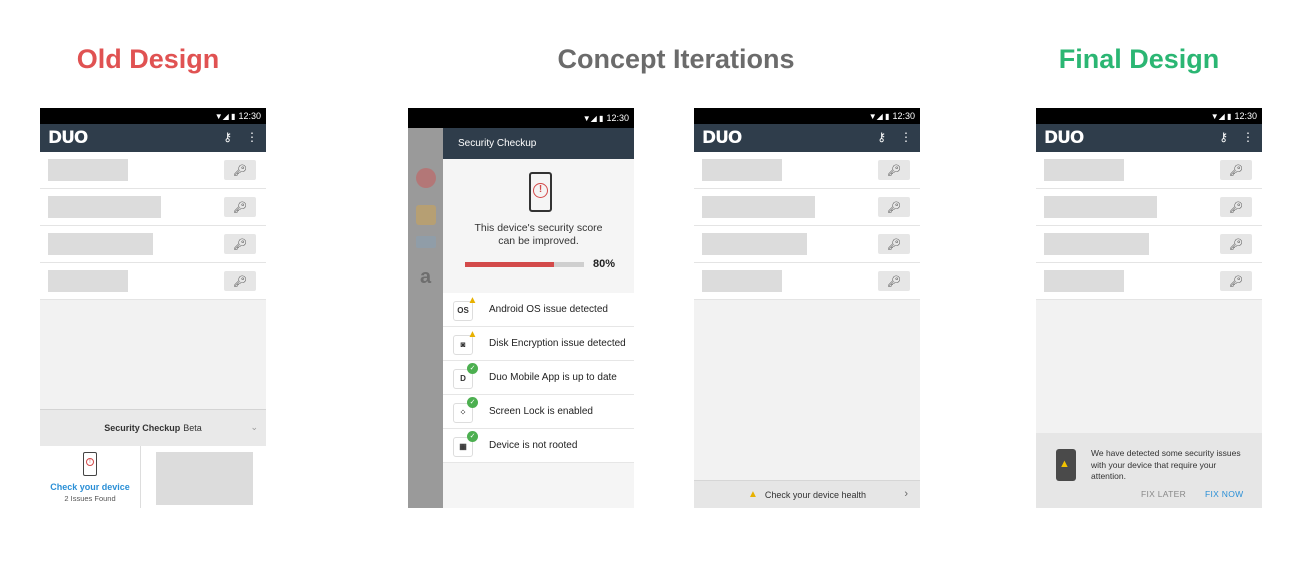 Image resolution: width=1302 pixels, height=572 pixels. I want to click on fix-later-button: FIX LATER, so click(1163, 494).